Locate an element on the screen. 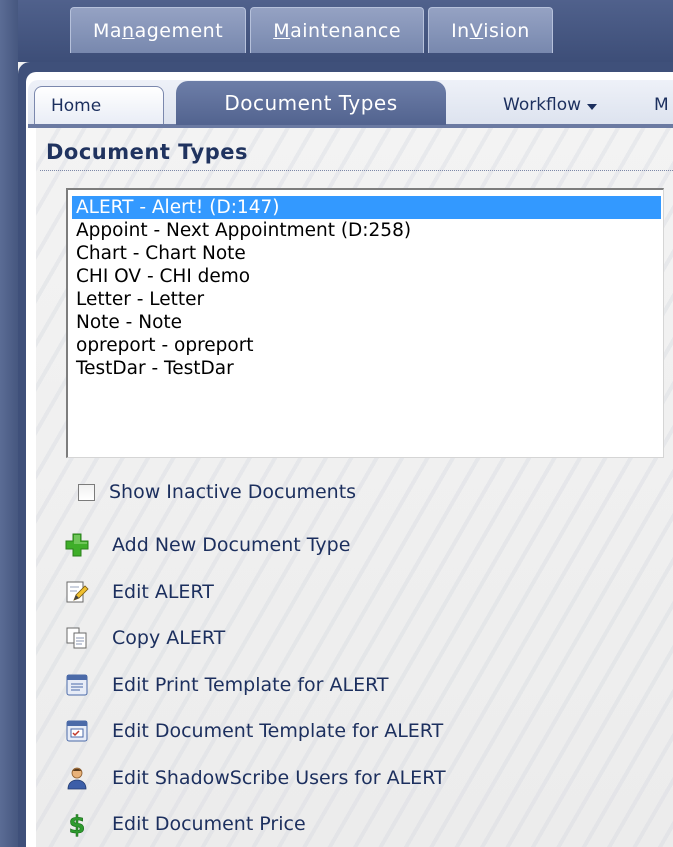  copy-icon is located at coordinates (77, 638).